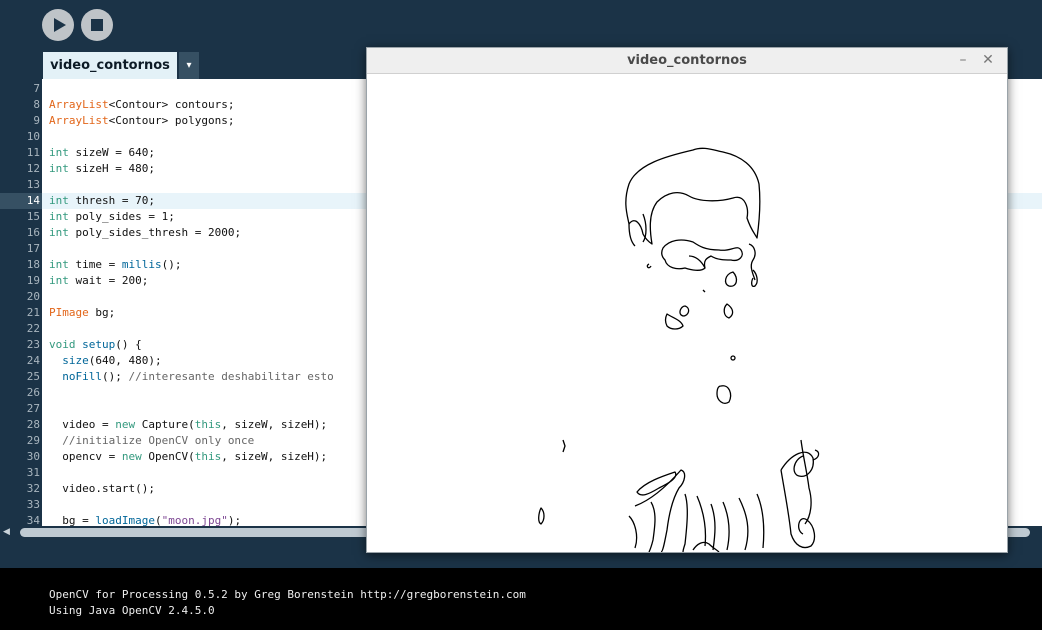 Image resolution: width=1042 pixels, height=630 pixels. Describe the element at coordinates (33, 504) in the screenshot. I see `line-number: 33` at that location.